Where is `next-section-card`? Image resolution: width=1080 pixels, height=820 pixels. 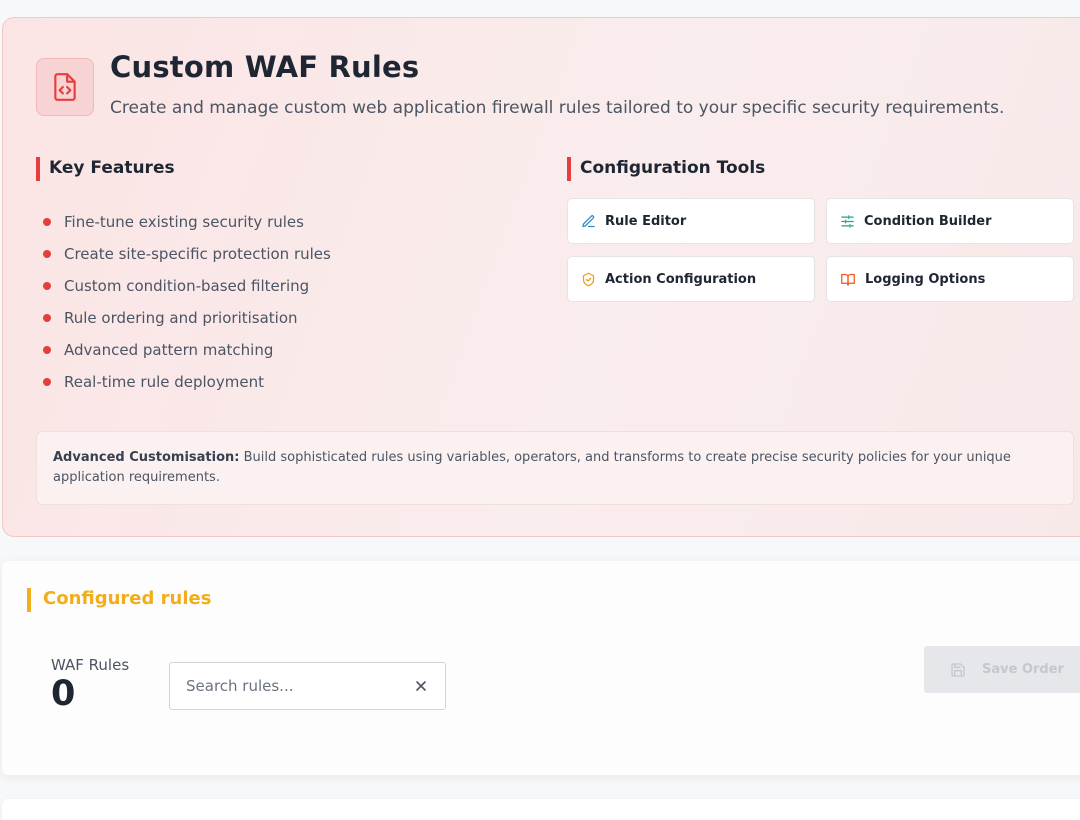
next-section-card is located at coordinates (541, 809).